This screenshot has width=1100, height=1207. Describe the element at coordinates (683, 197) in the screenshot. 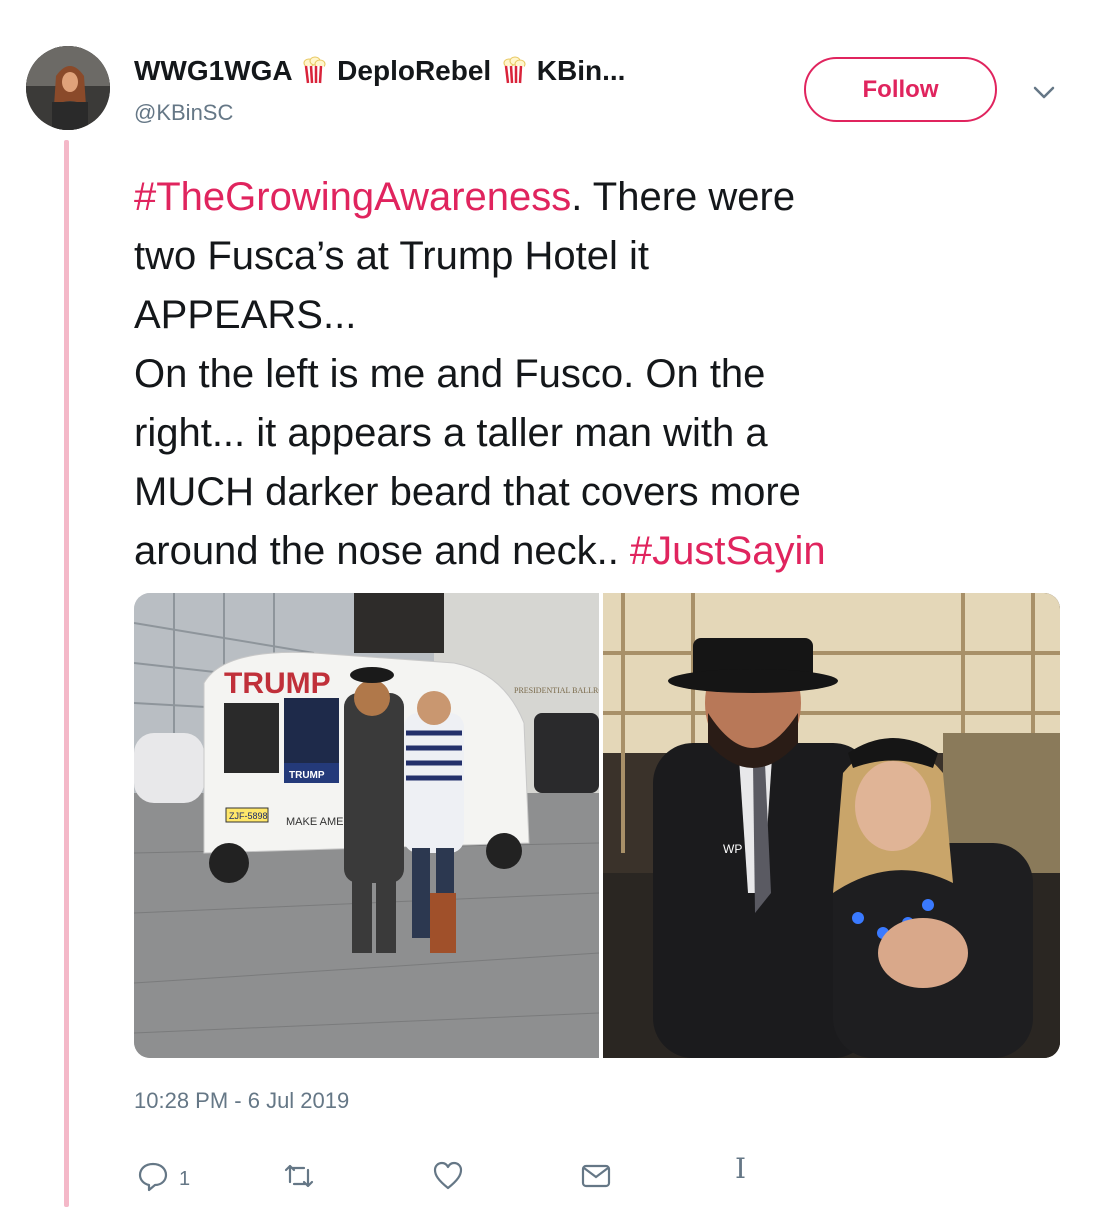

I see `tweet-line-text: . There were` at that location.